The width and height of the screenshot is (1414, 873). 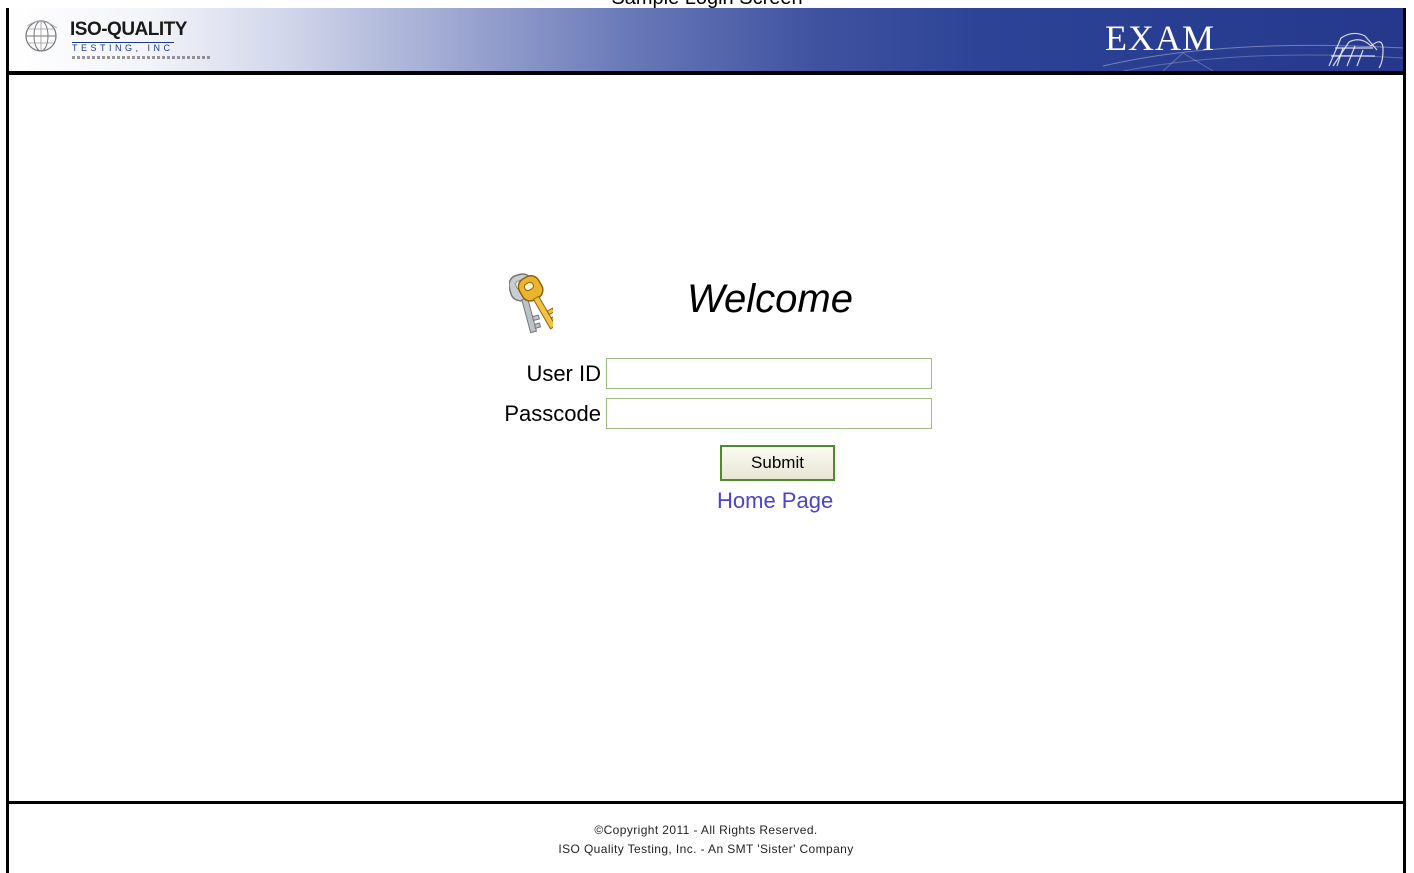 What do you see at coordinates (769, 413) in the screenshot?
I see `passcode-input` at bounding box center [769, 413].